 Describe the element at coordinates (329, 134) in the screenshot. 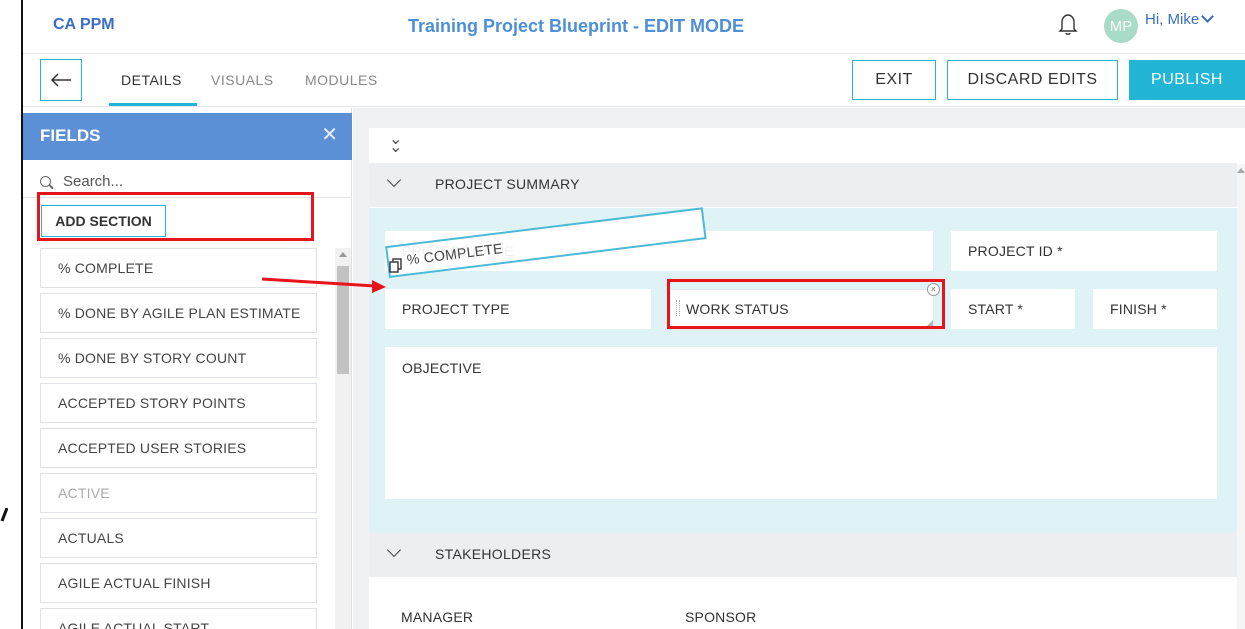

I see `close-icon: ✕` at that location.